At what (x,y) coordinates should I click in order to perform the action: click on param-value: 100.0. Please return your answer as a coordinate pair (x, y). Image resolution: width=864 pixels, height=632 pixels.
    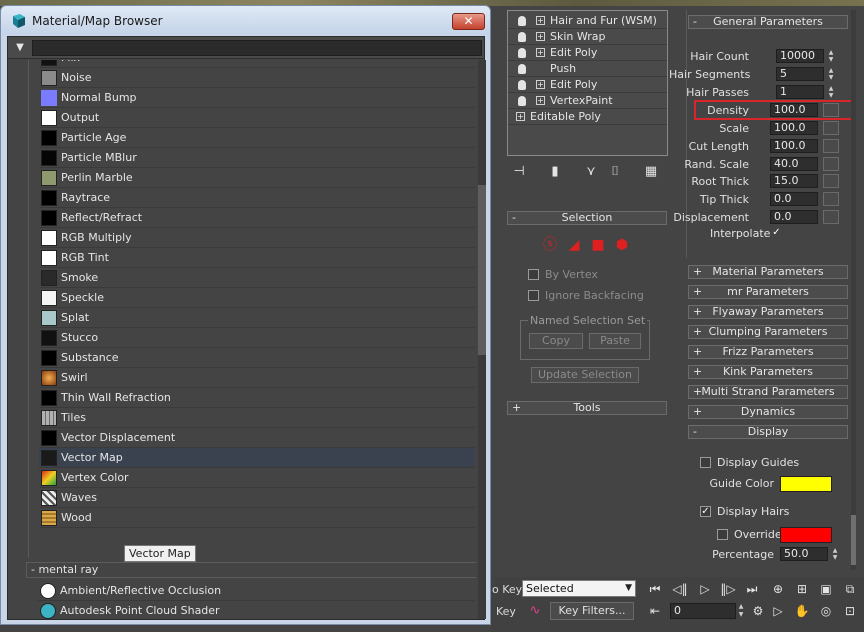
    Looking at the image, I should click on (794, 146).